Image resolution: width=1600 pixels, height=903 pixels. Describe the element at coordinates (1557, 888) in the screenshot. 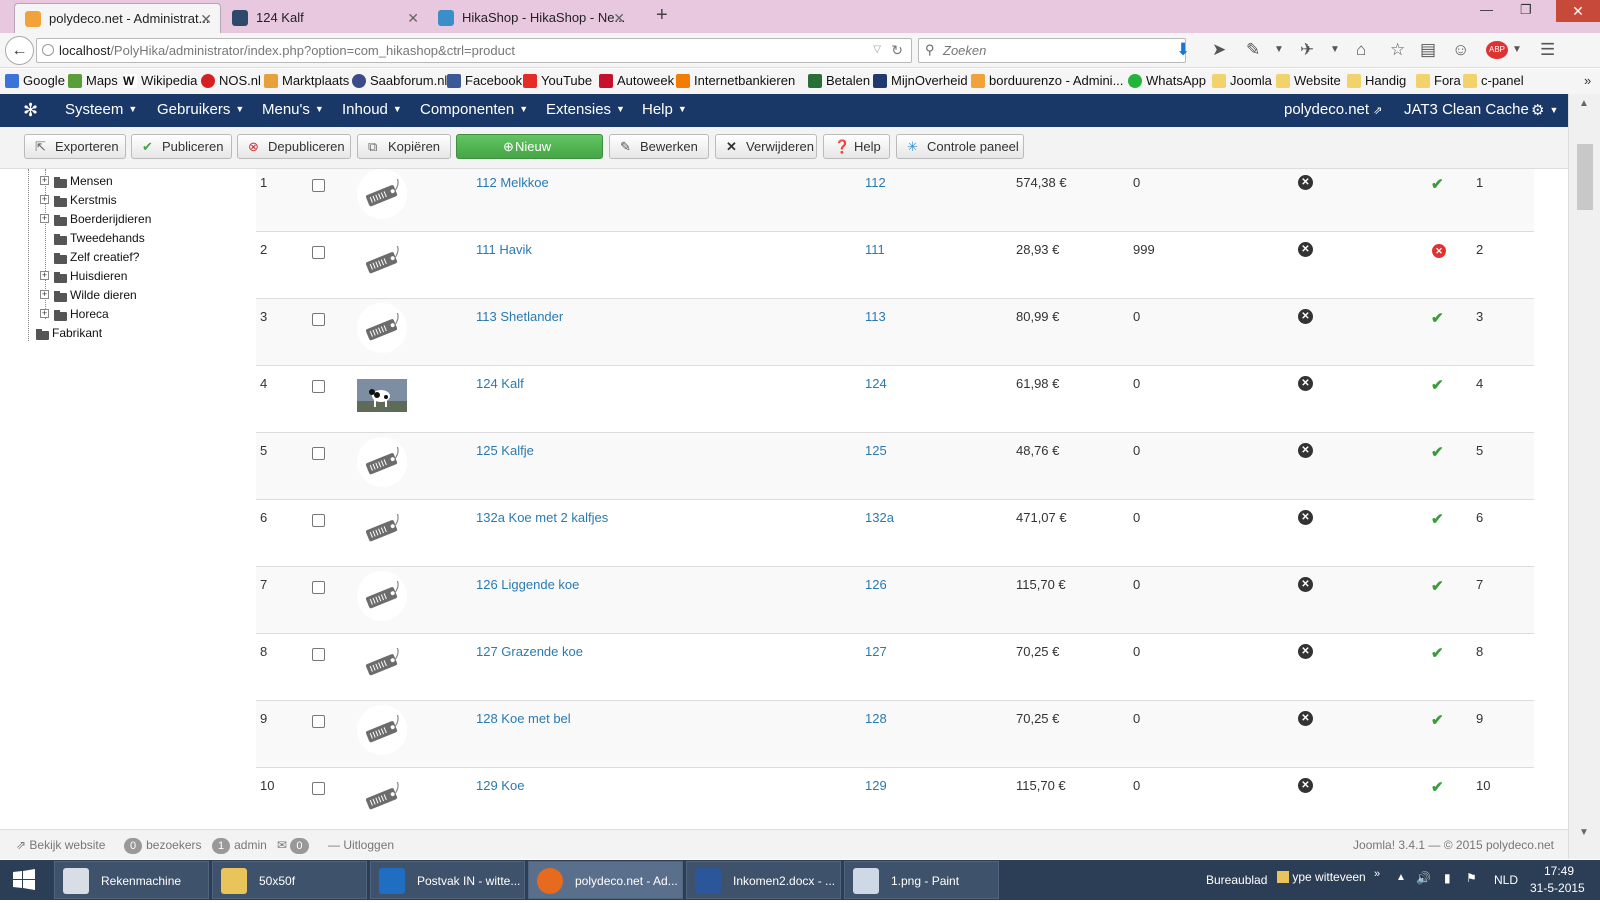

I see `clock-date: 31-5-2015` at that location.